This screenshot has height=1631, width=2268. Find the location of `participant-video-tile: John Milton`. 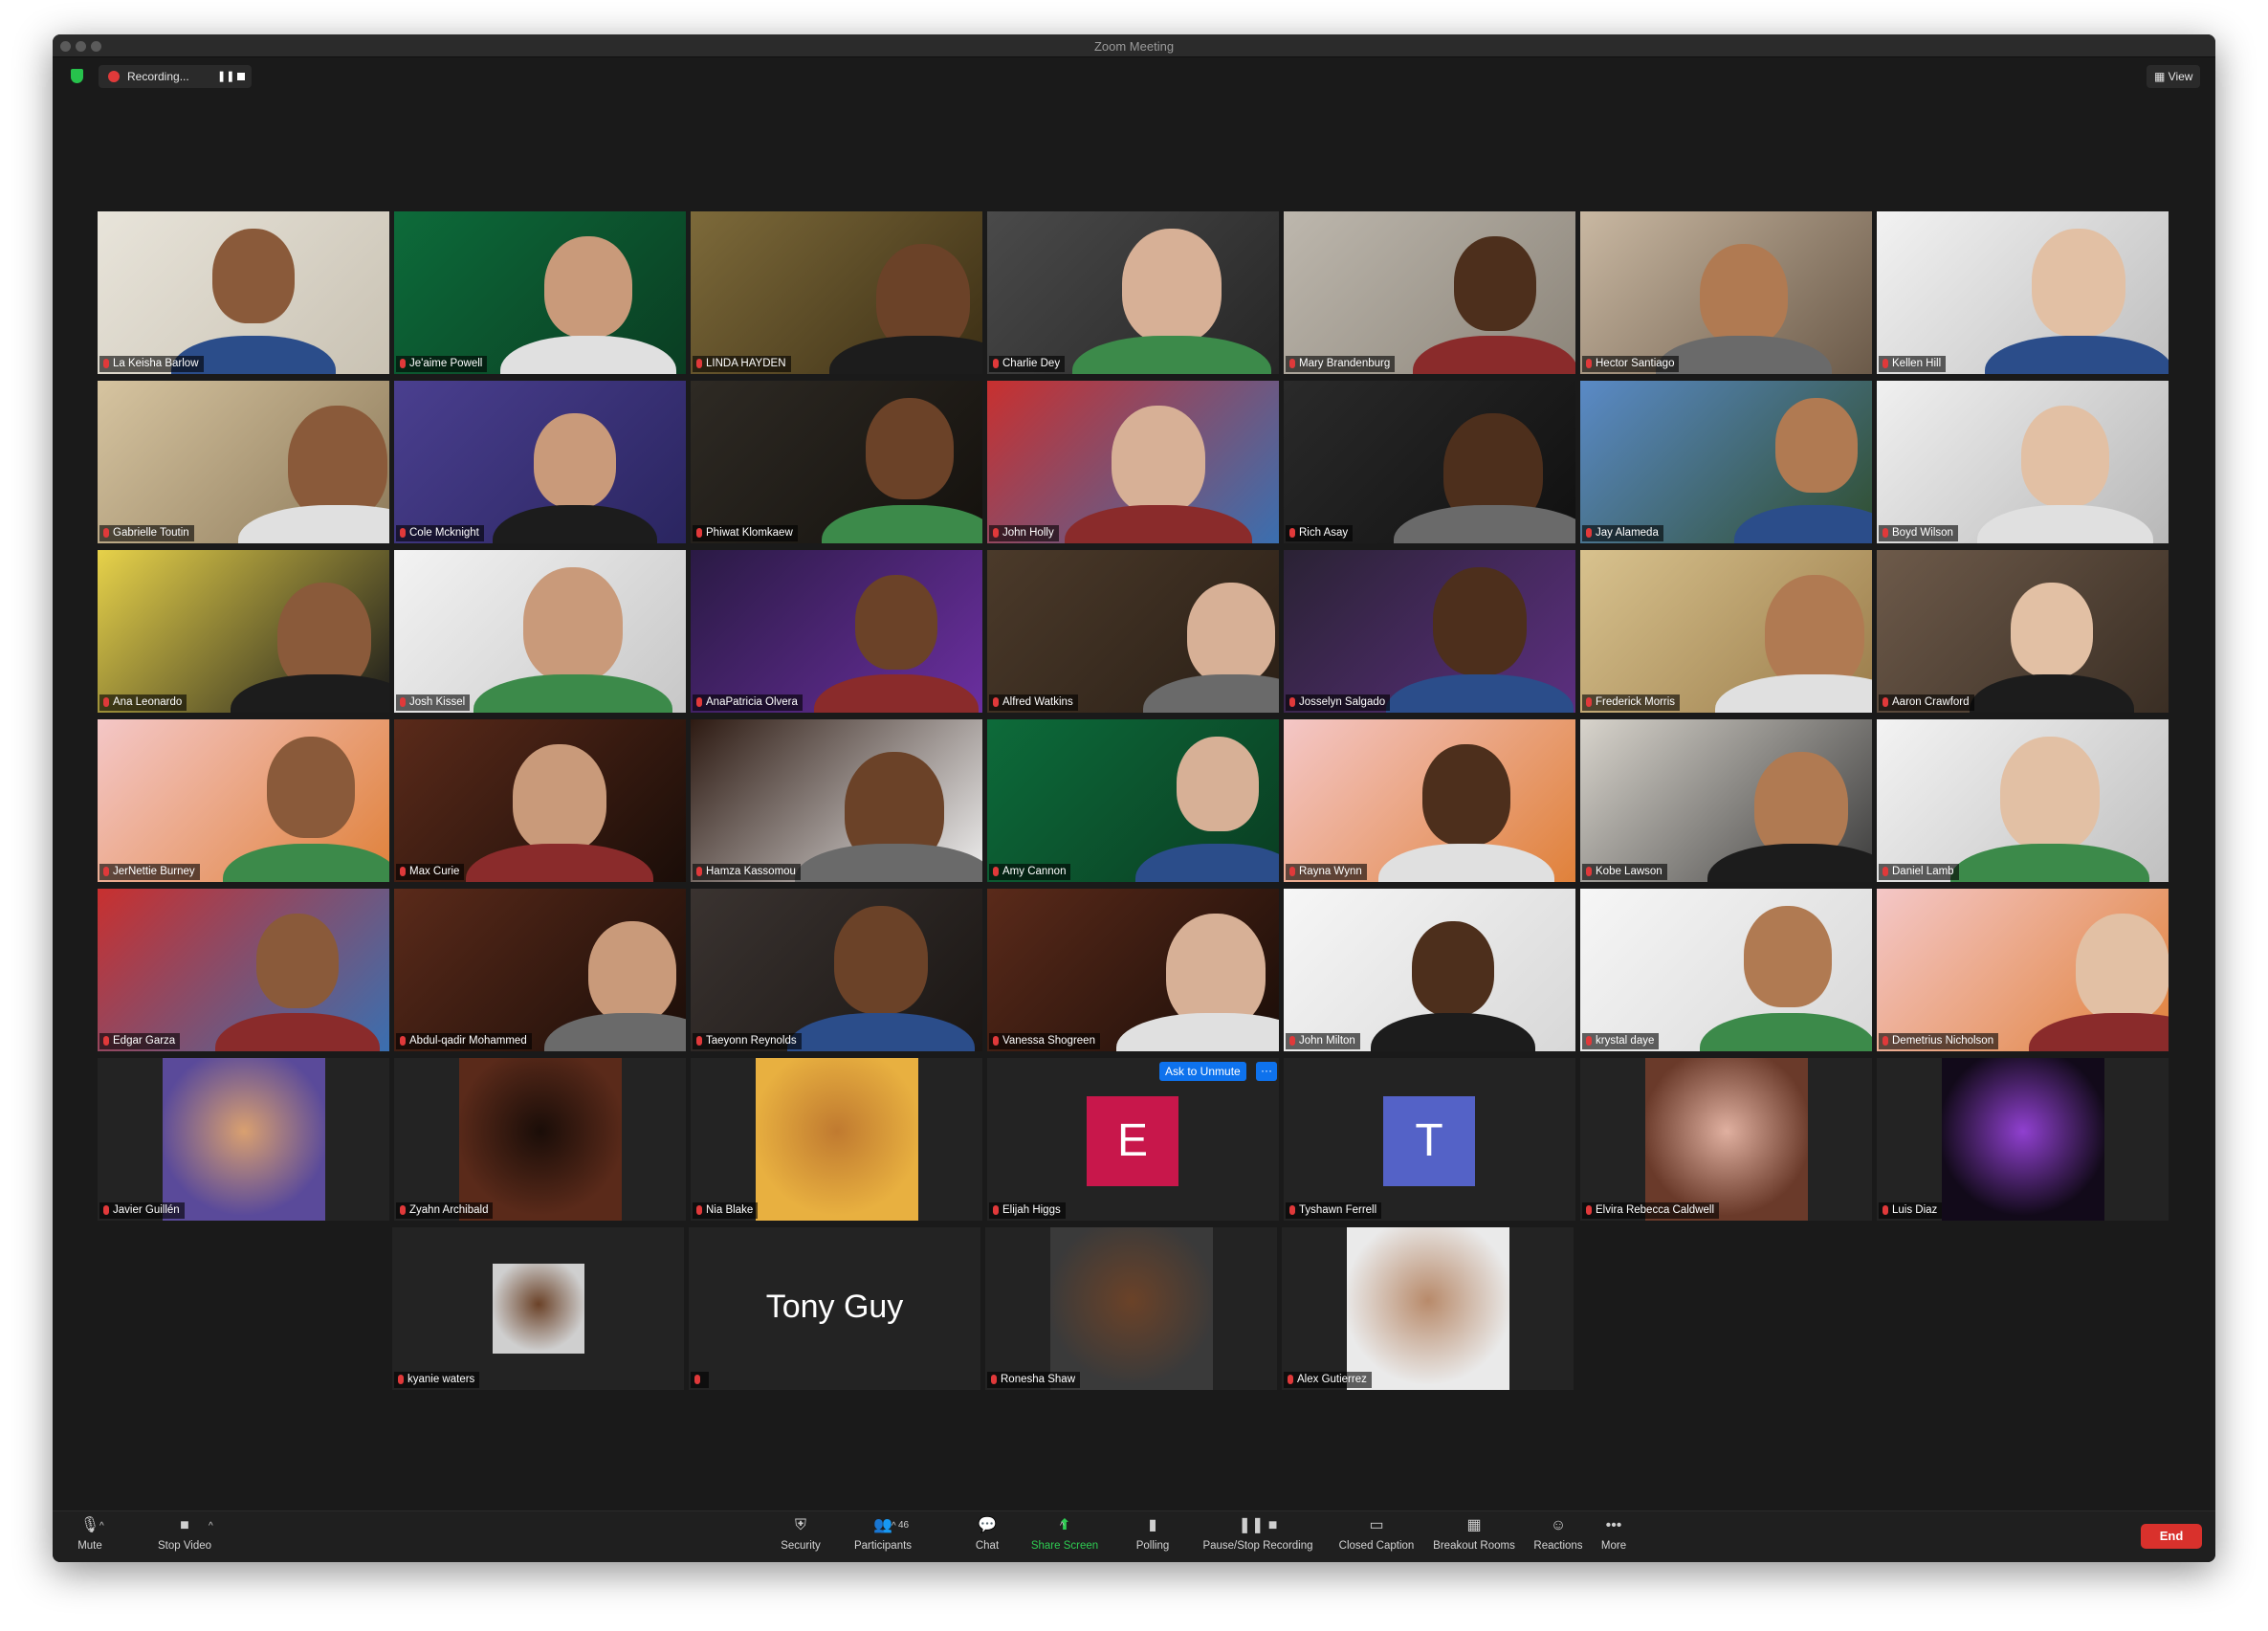

participant-video-tile: John Milton is located at coordinates (1429, 970).